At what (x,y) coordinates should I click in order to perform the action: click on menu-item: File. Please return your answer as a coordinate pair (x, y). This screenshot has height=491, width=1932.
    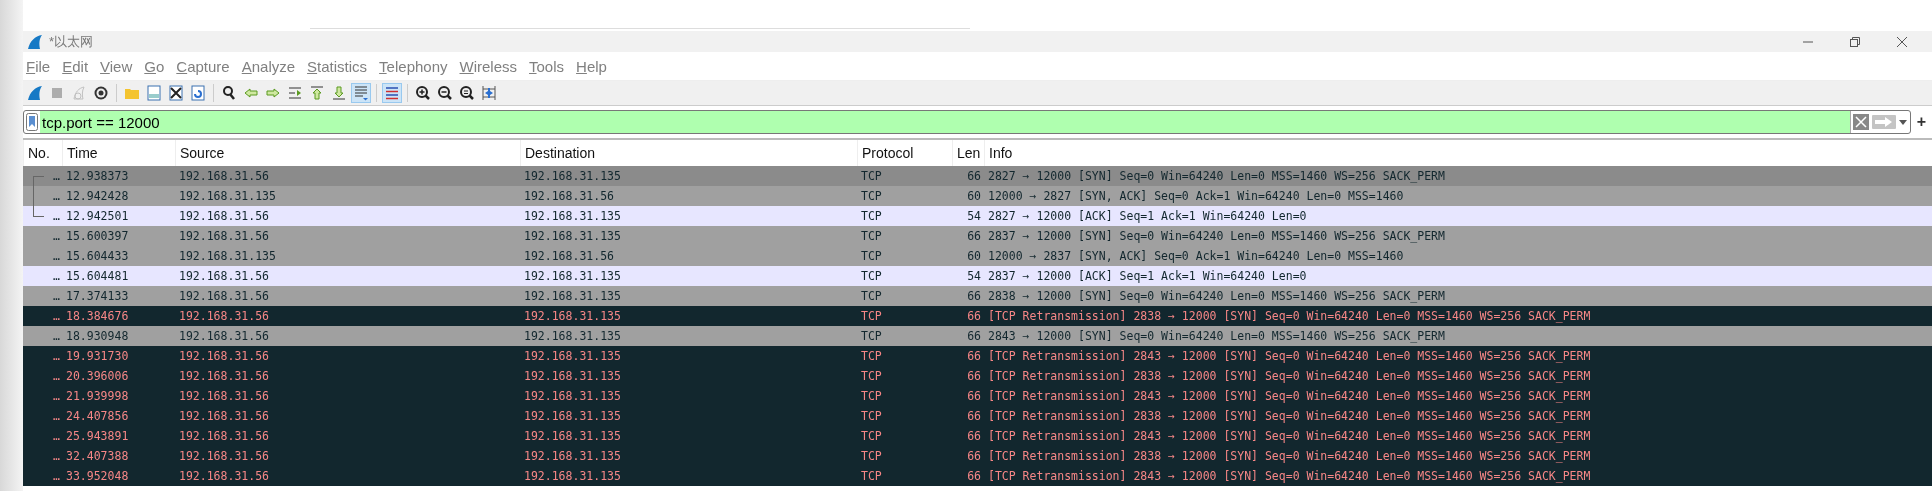
    Looking at the image, I should click on (38, 66).